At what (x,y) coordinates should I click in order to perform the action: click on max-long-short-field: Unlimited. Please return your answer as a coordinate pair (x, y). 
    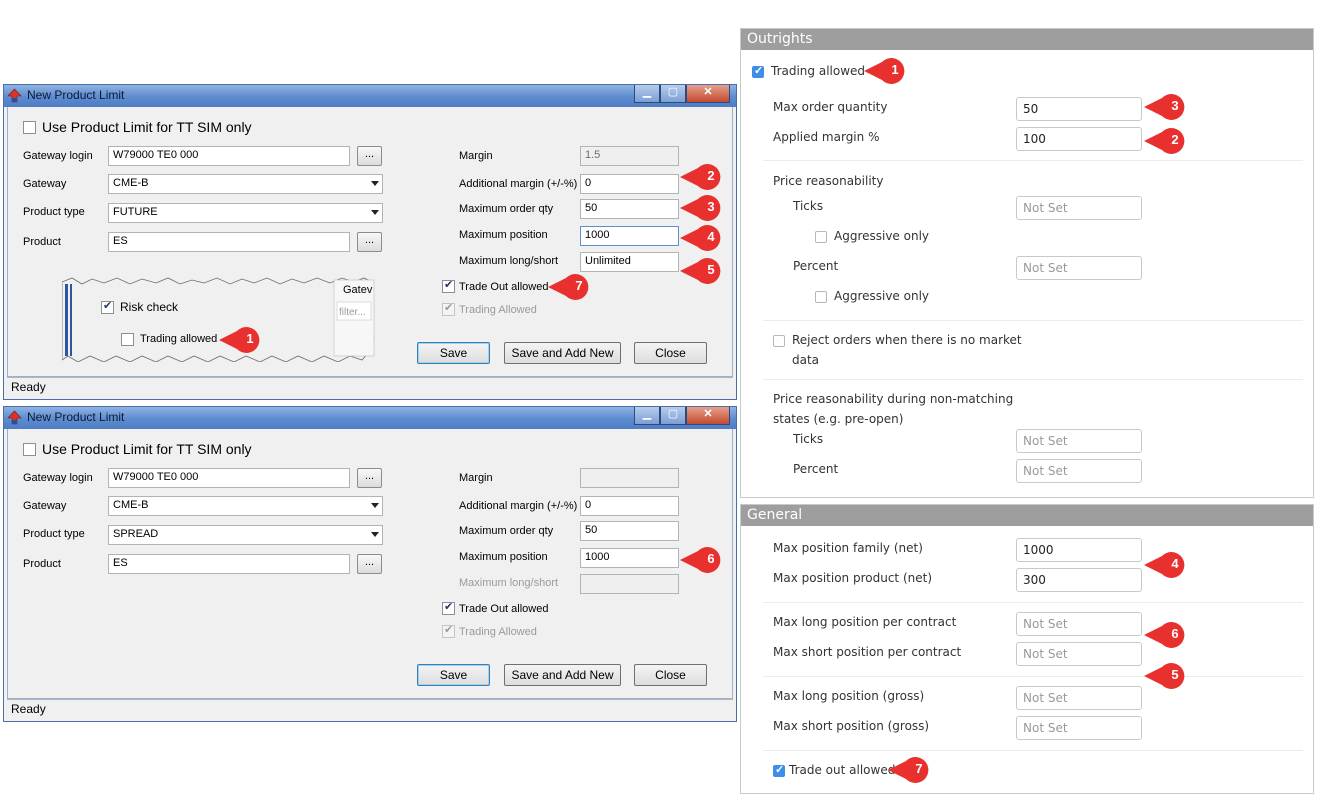
    Looking at the image, I should click on (629, 262).